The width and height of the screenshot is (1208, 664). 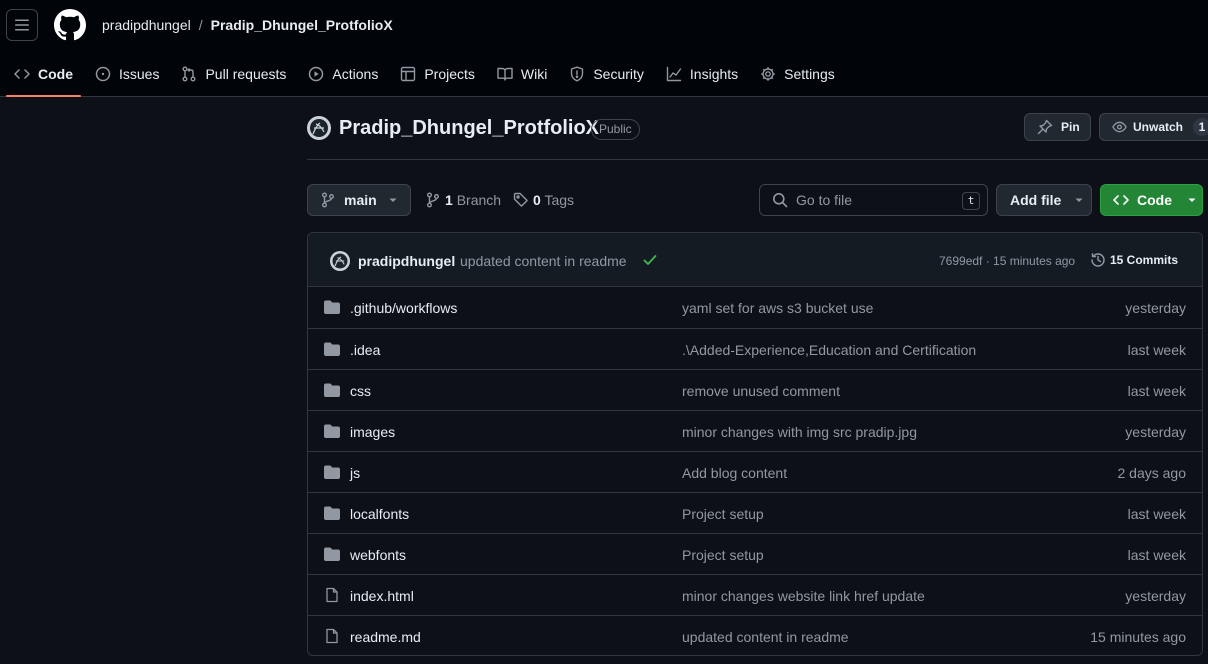 I want to click on file-name-link: readme.md, so click(x=385, y=637).